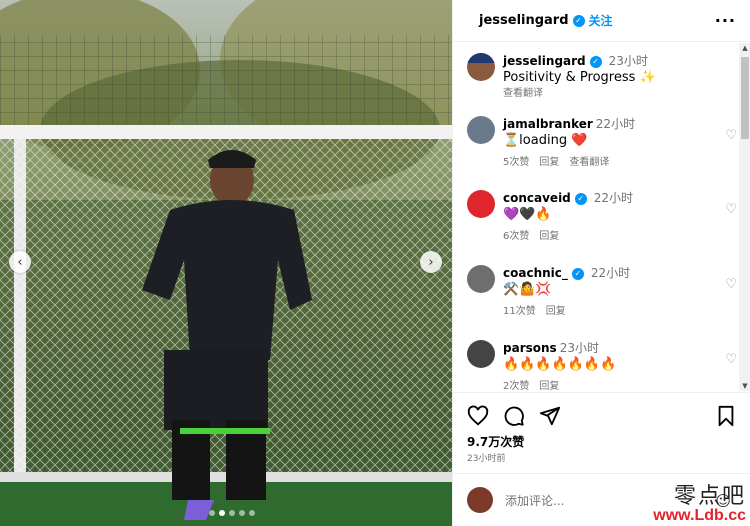  What do you see at coordinates (548, 124) in the screenshot?
I see `comment-username: jamalbranker` at bounding box center [548, 124].